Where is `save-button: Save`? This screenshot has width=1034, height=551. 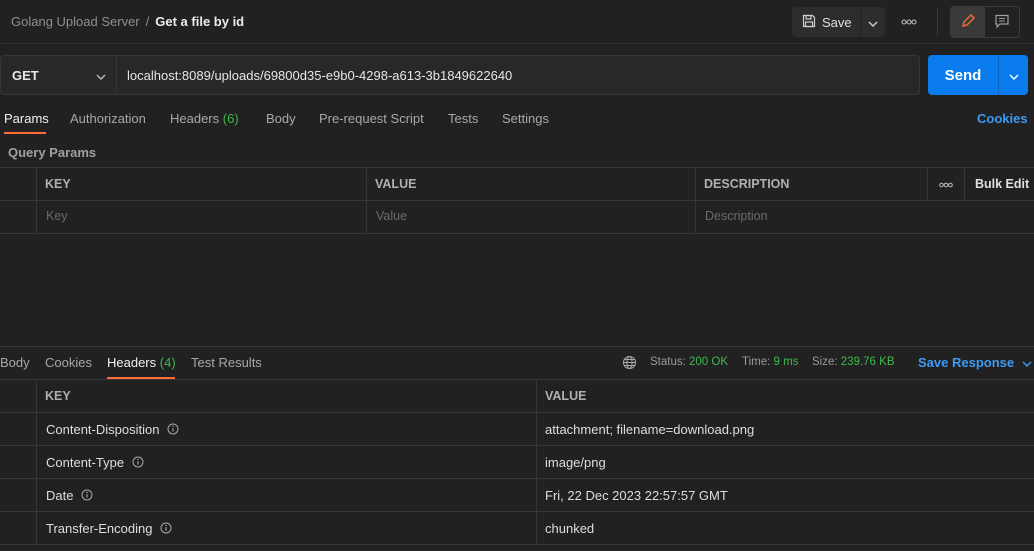
save-button: Save is located at coordinates (826, 22).